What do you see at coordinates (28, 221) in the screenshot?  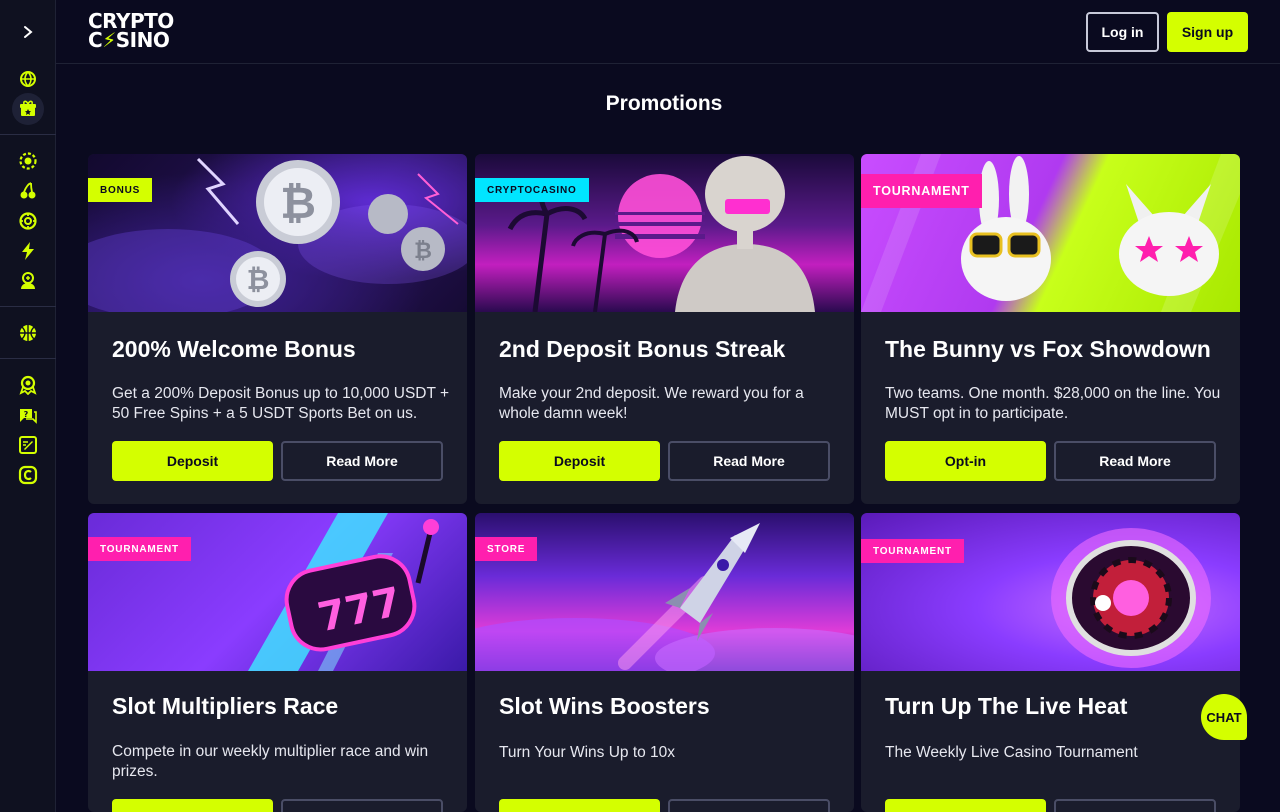 I see `roulette-icon` at bounding box center [28, 221].